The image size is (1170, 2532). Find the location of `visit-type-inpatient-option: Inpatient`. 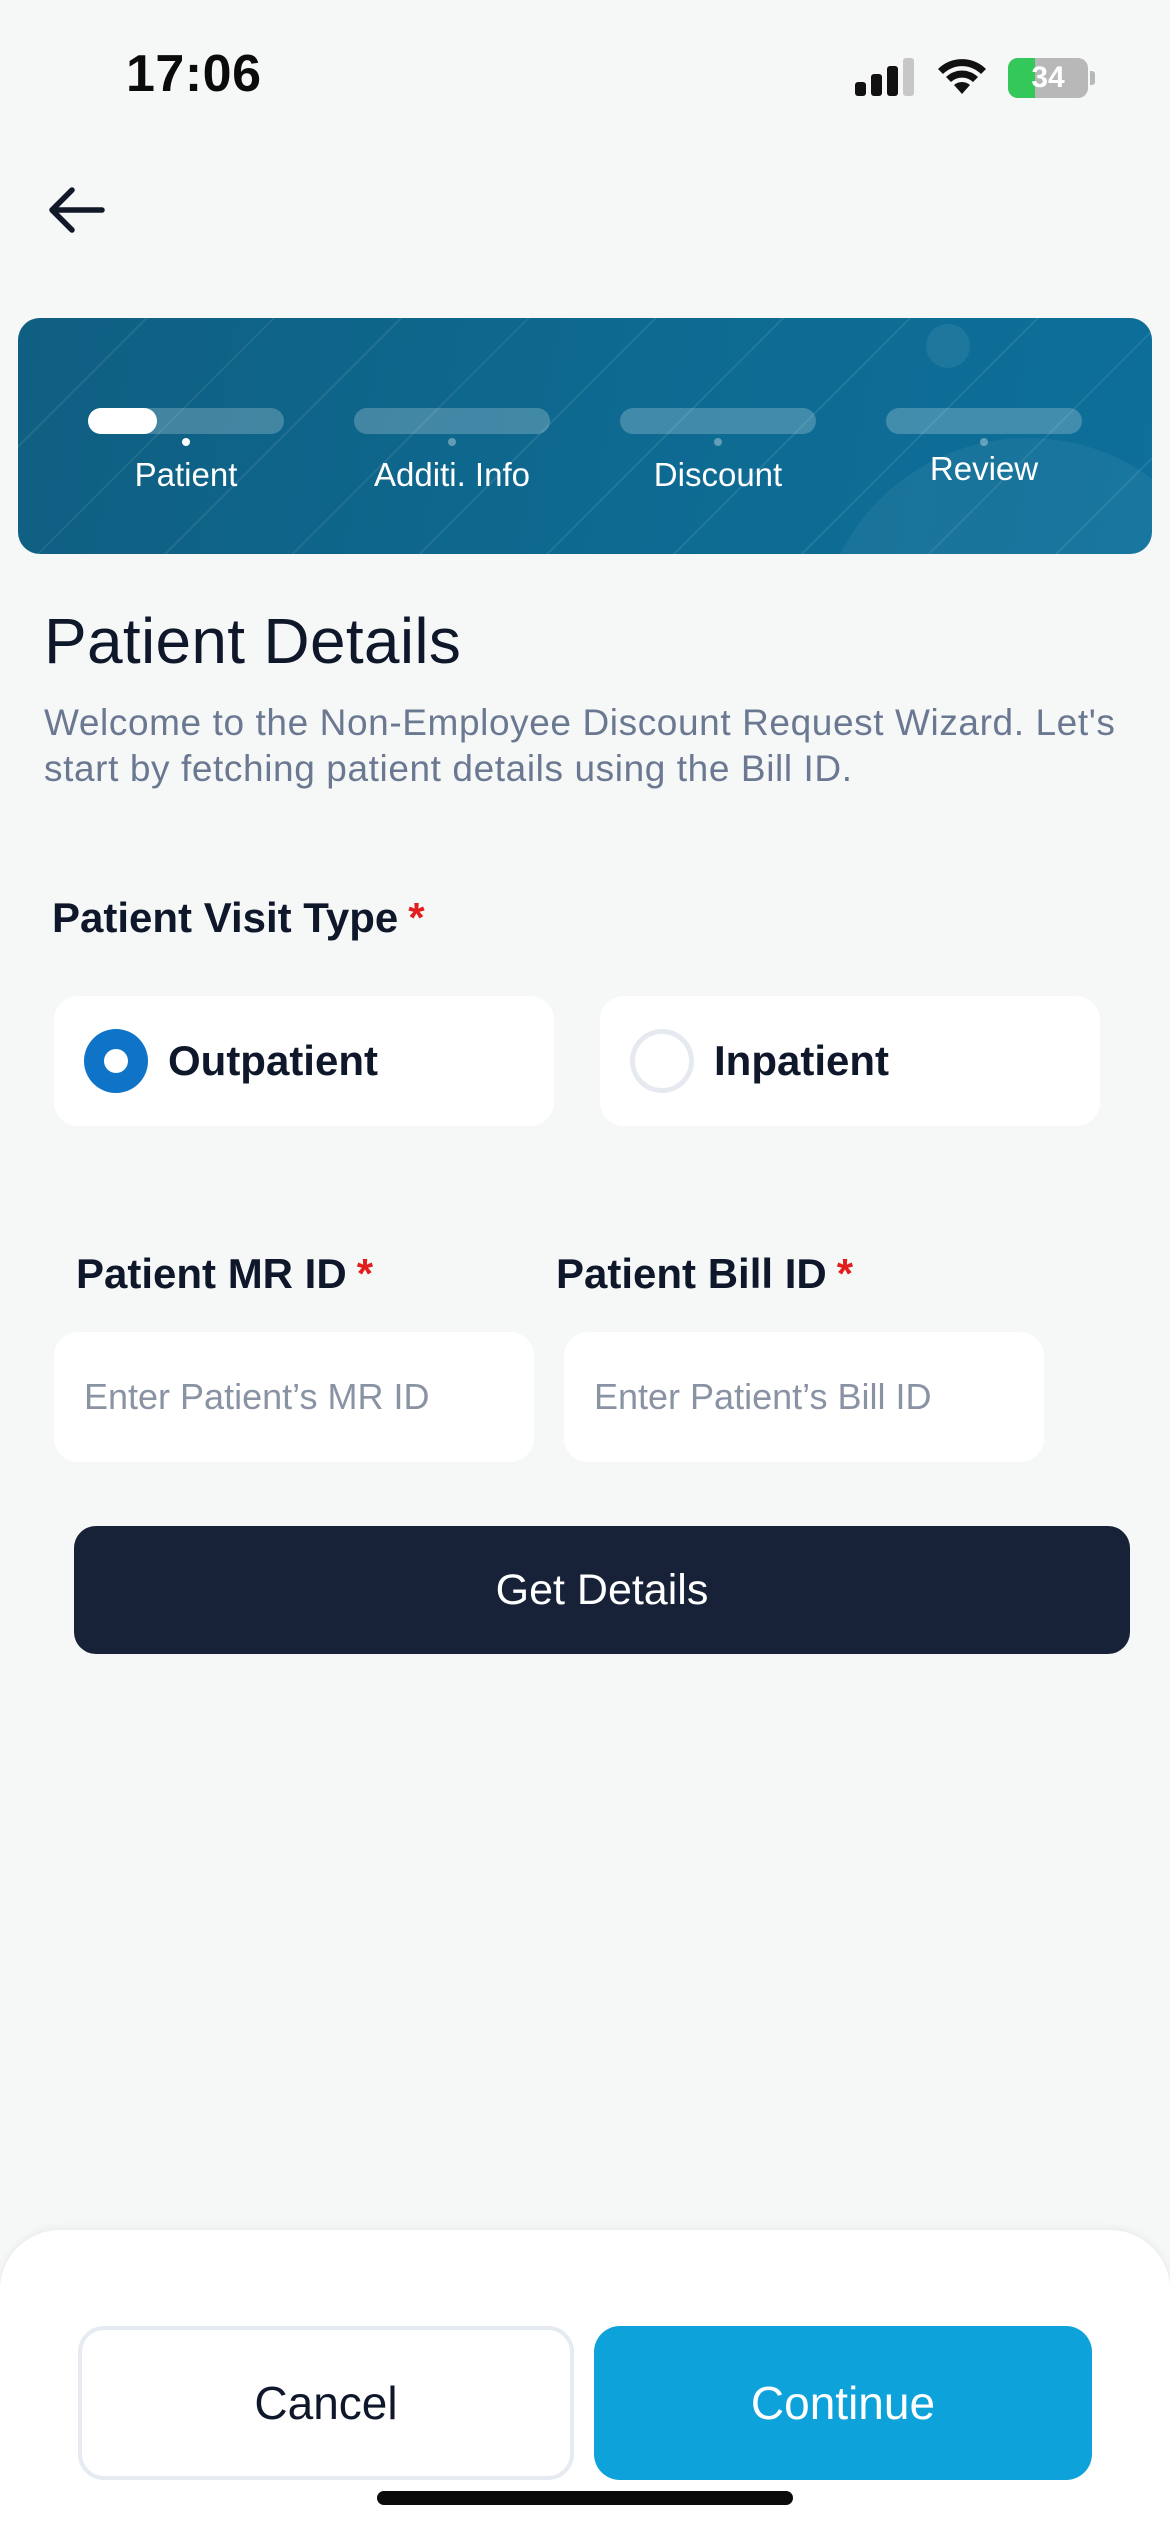

visit-type-inpatient-option: Inpatient is located at coordinates (850, 1061).